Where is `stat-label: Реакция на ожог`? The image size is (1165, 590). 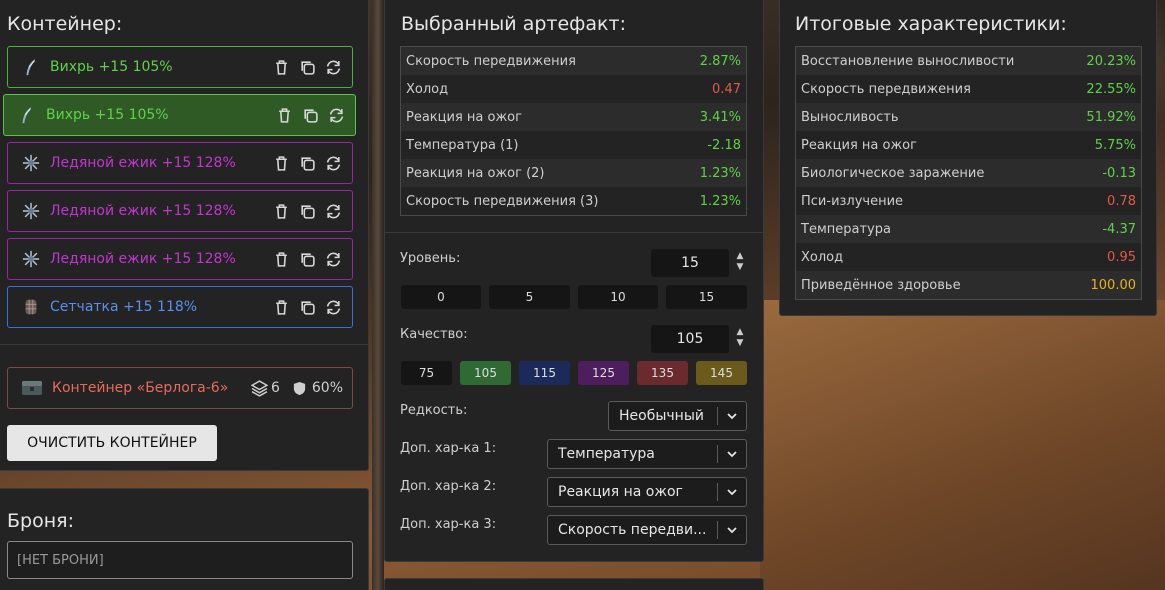 stat-label: Реакция на ожог is located at coordinates (464, 117).